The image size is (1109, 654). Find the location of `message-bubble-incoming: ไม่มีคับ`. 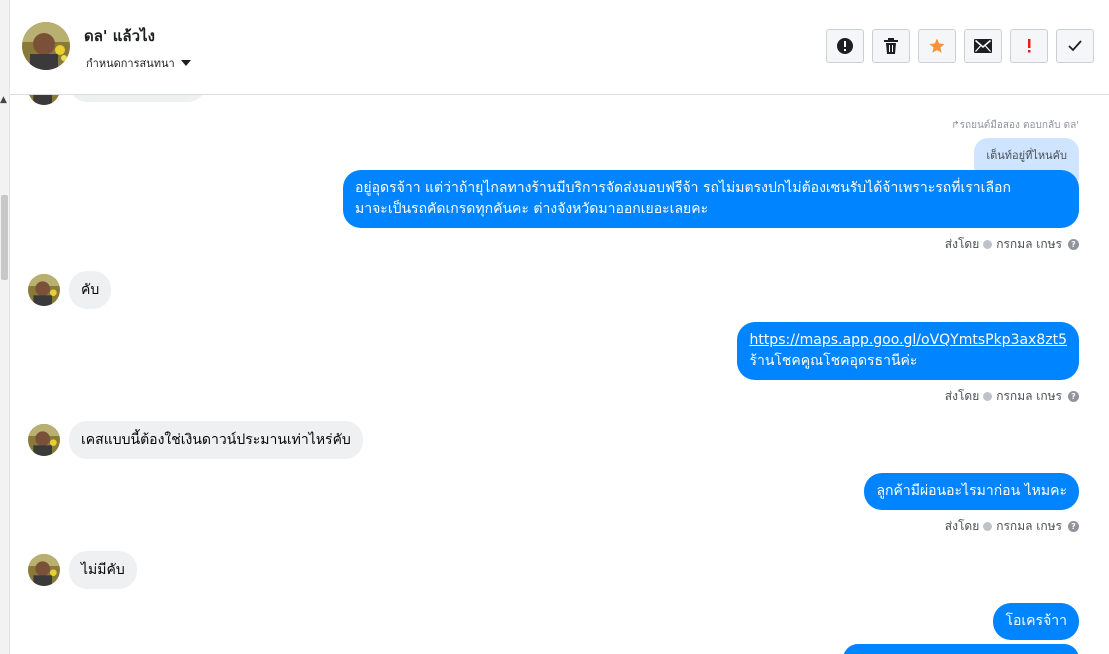

message-bubble-incoming: ไม่มีคับ is located at coordinates (103, 570).